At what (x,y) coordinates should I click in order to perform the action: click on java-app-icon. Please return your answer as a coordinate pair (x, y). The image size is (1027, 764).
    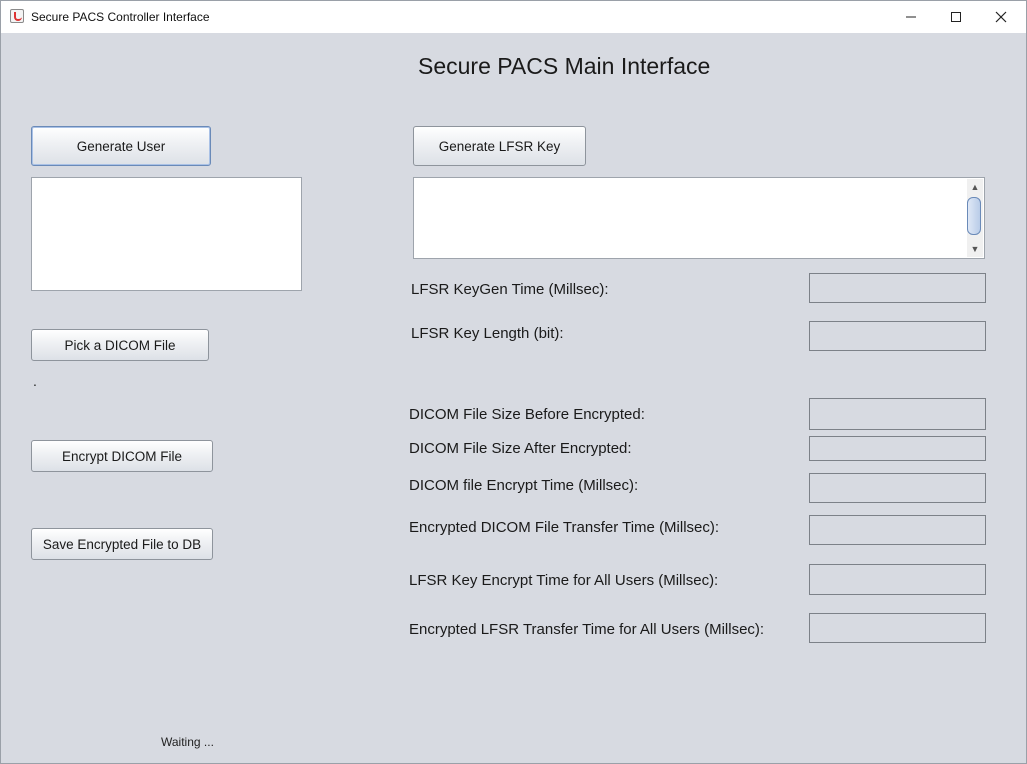
    Looking at the image, I should click on (17, 16).